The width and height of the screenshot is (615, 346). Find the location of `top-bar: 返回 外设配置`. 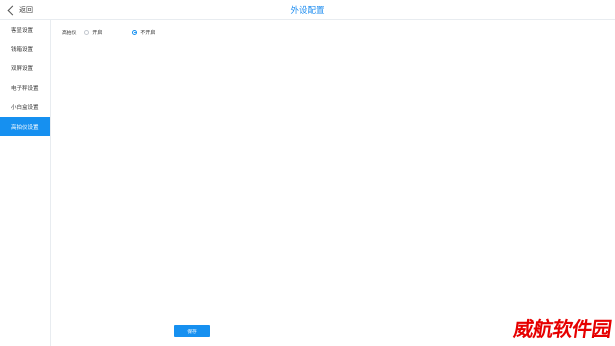

top-bar: 返回 外设配置 is located at coordinates (307, 10).